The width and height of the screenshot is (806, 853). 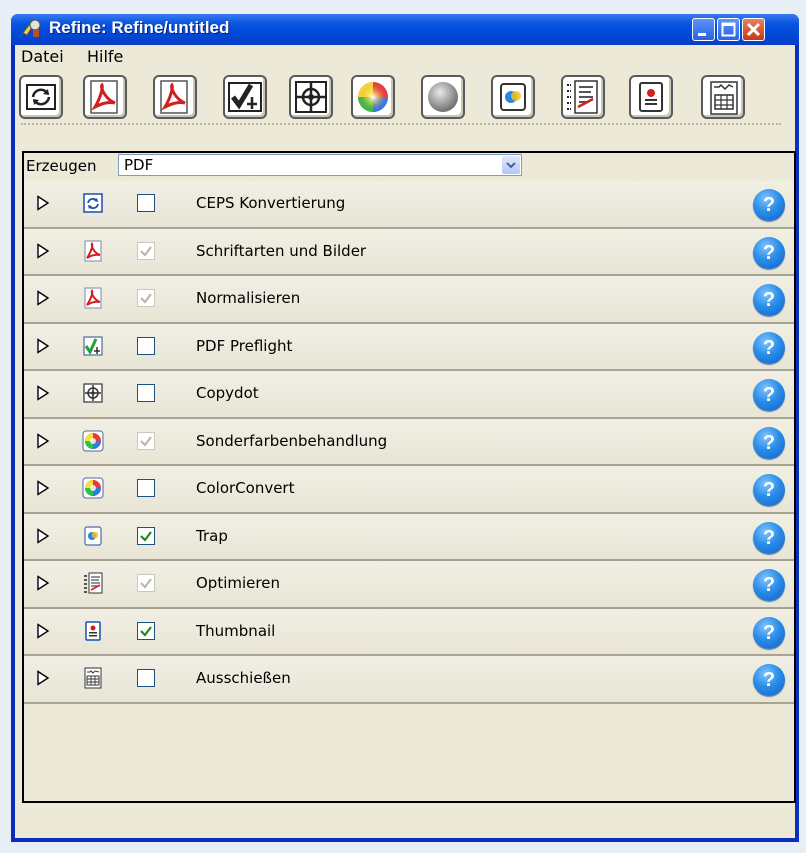 I want to click on step-label: Copydot, so click(x=227, y=393).